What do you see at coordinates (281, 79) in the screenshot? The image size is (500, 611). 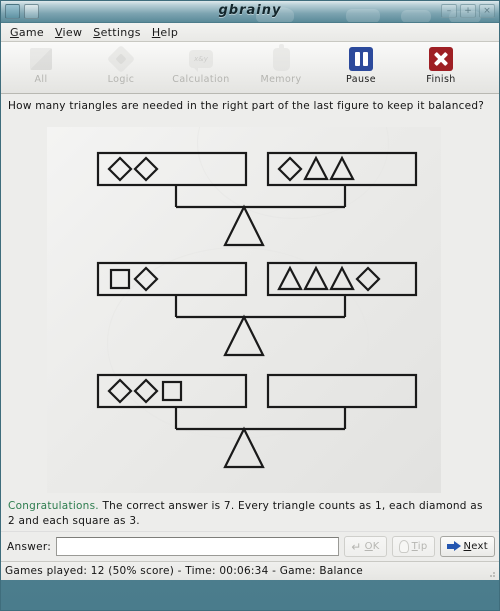 I see `toolbar-label-memory: Memory` at bounding box center [281, 79].